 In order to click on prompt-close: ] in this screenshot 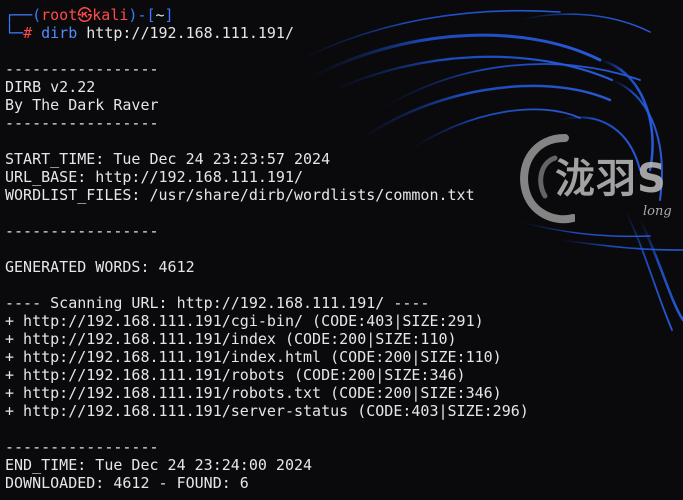, I will do `click(169, 15)`.